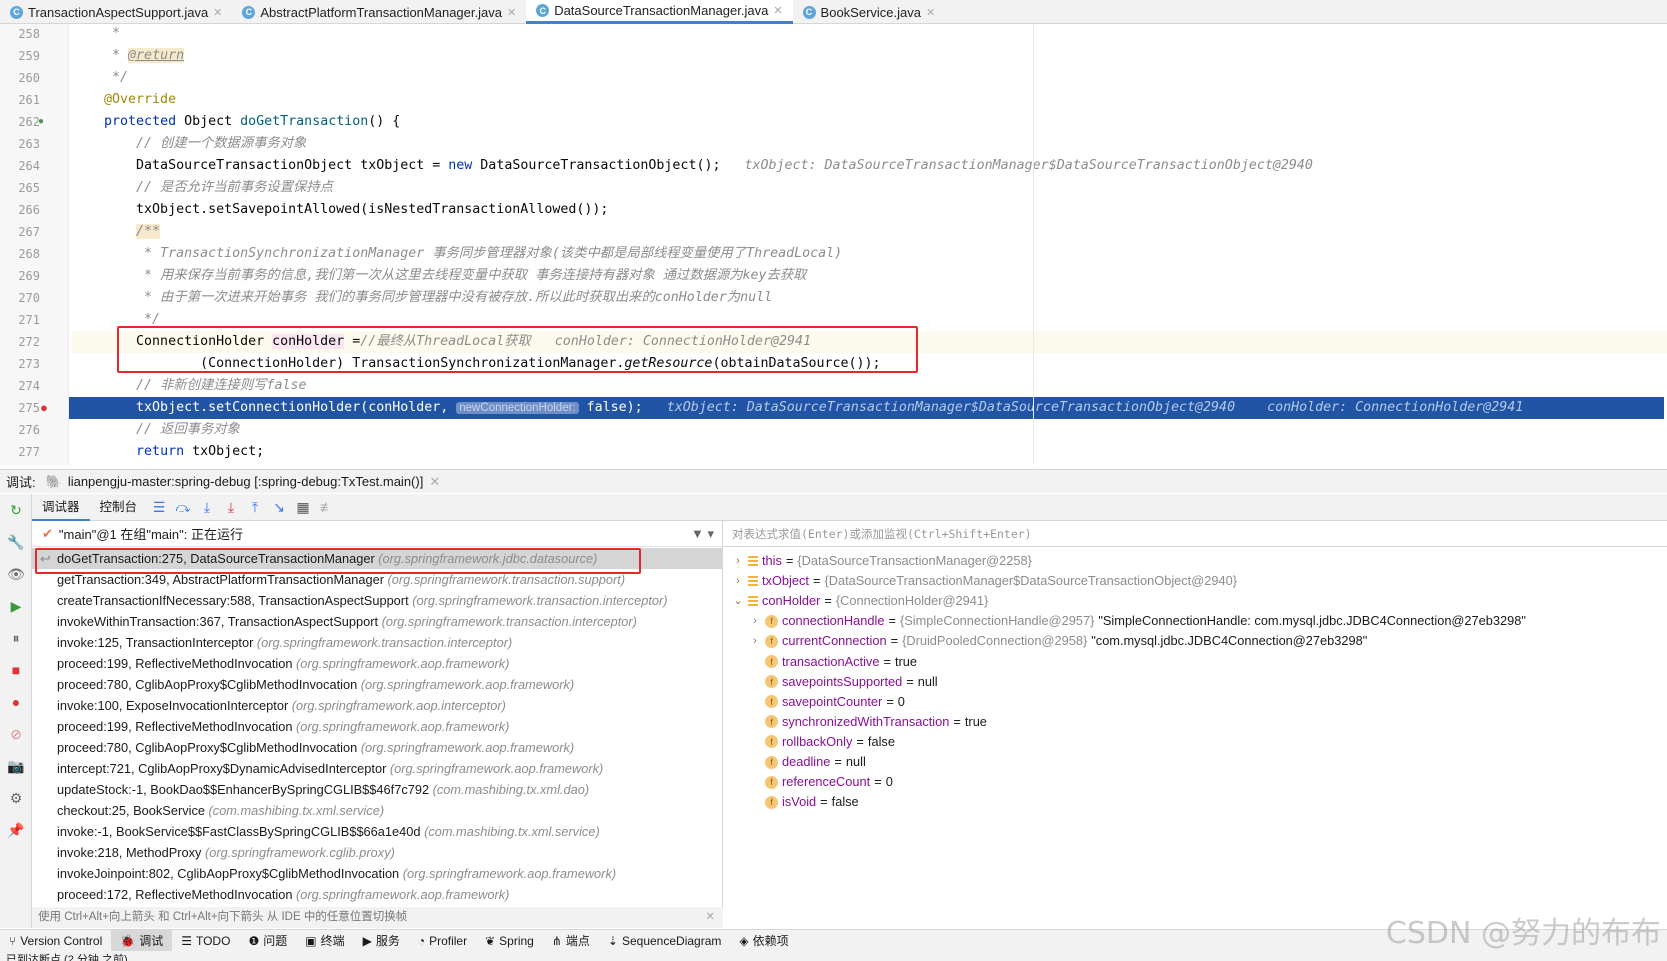  I want to click on code-line: */, so click(869, 78).